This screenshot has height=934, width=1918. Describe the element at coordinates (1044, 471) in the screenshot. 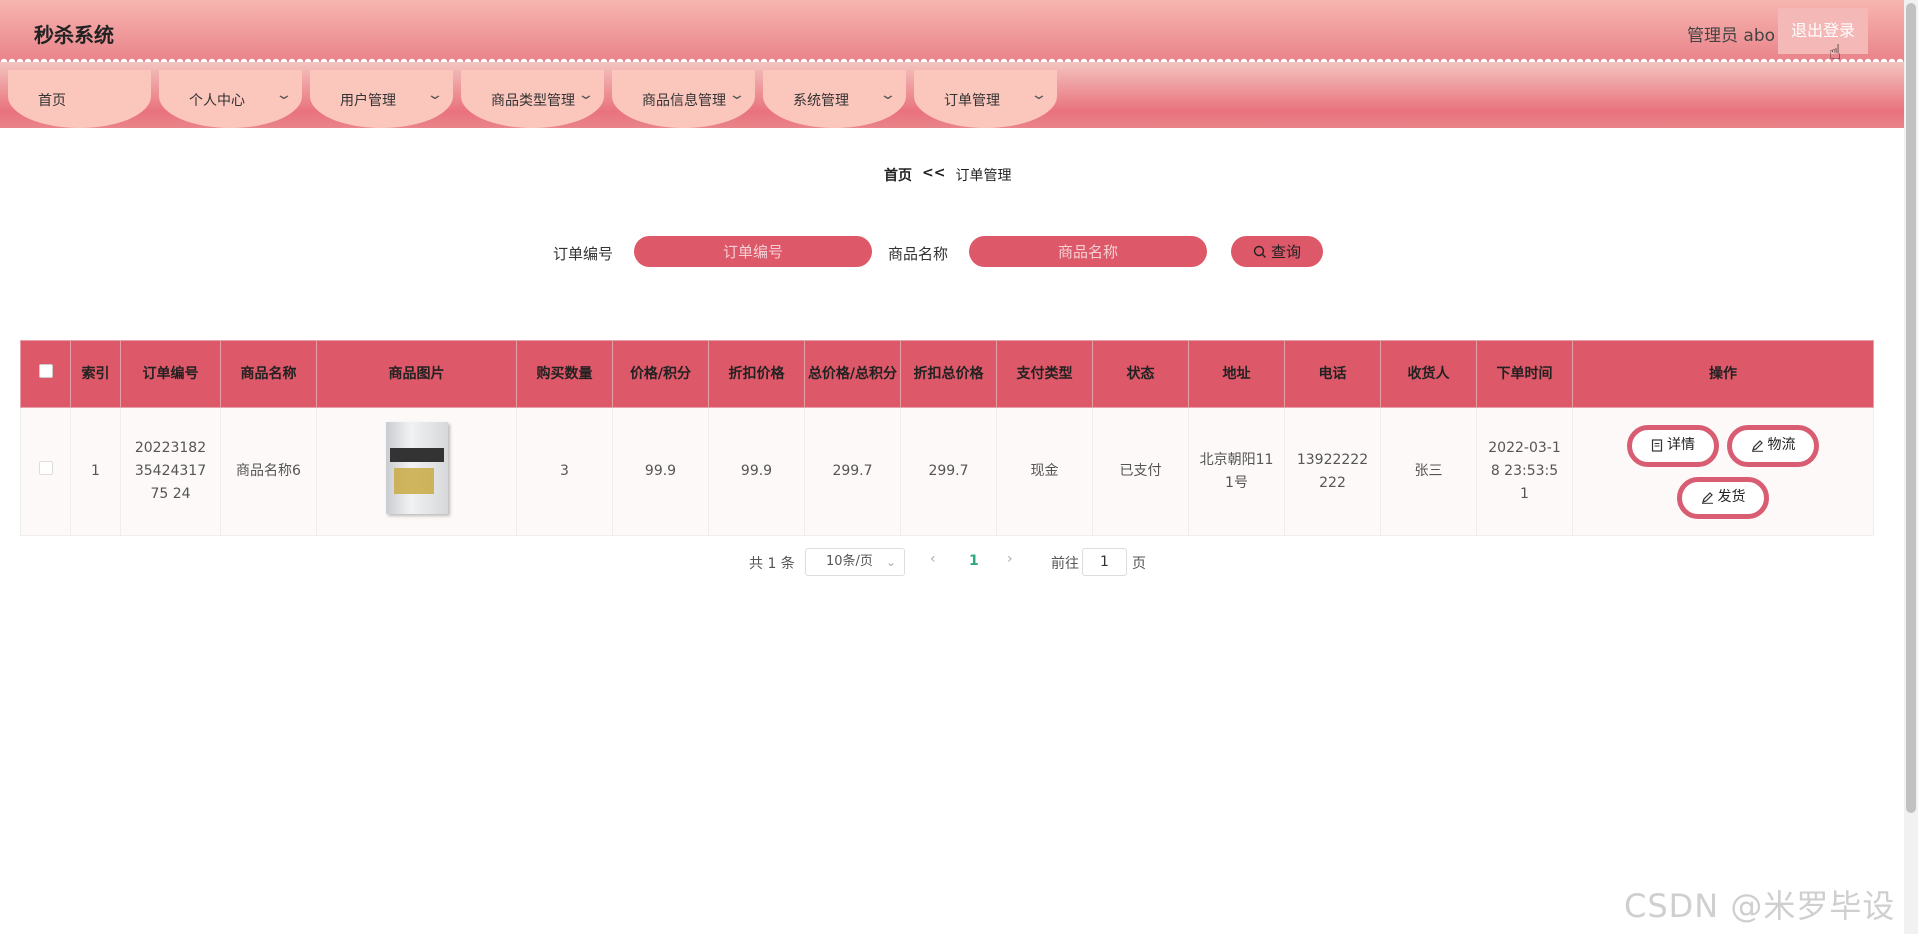

I see `cell-pay-type: 现金` at that location.